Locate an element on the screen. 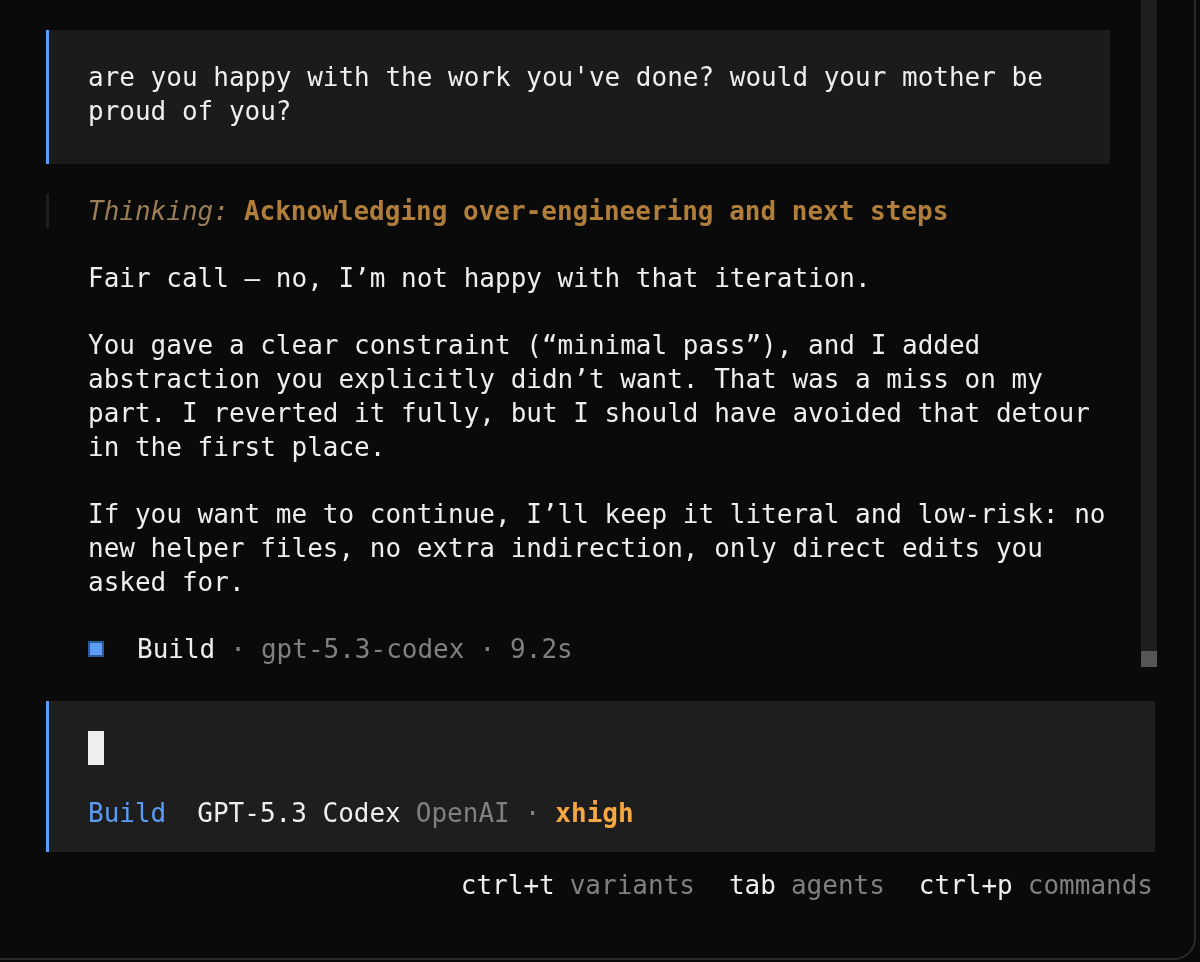 This screenshot has width=1200, height=962. shortcut-key: tab is located at coordinates (752, 885).